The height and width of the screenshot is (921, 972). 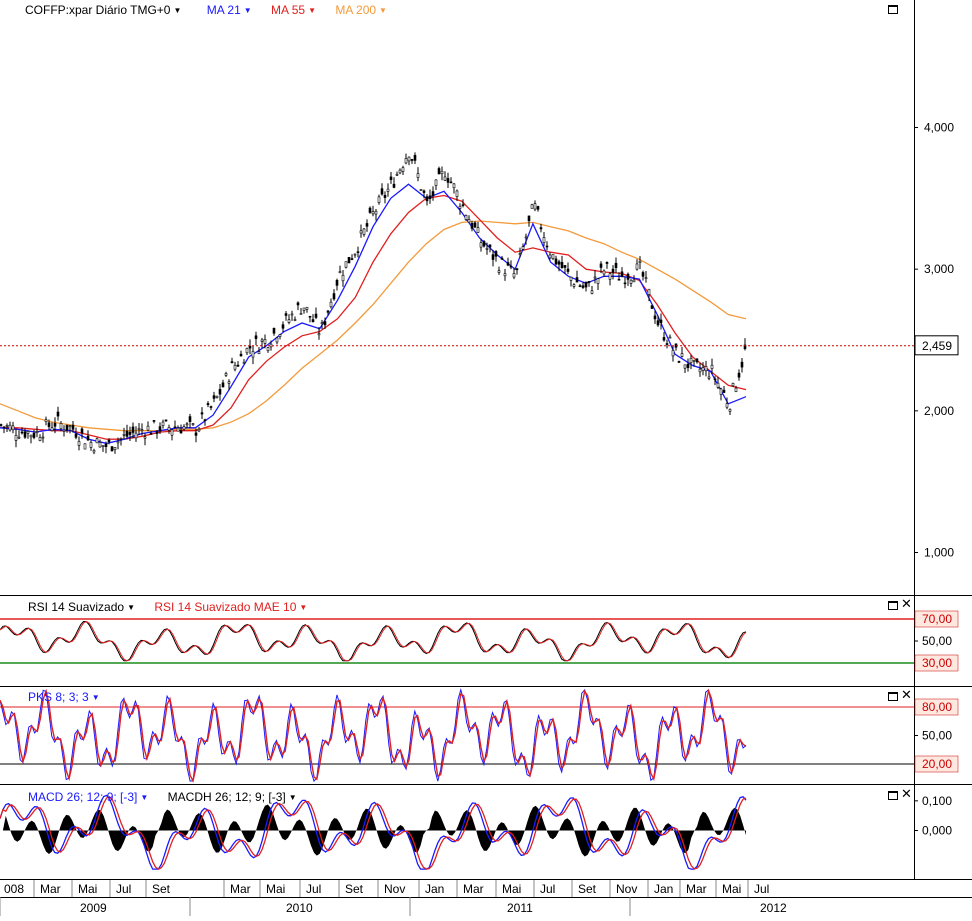 I want to click on maximize-pks-button, so click(x=893, y=696).